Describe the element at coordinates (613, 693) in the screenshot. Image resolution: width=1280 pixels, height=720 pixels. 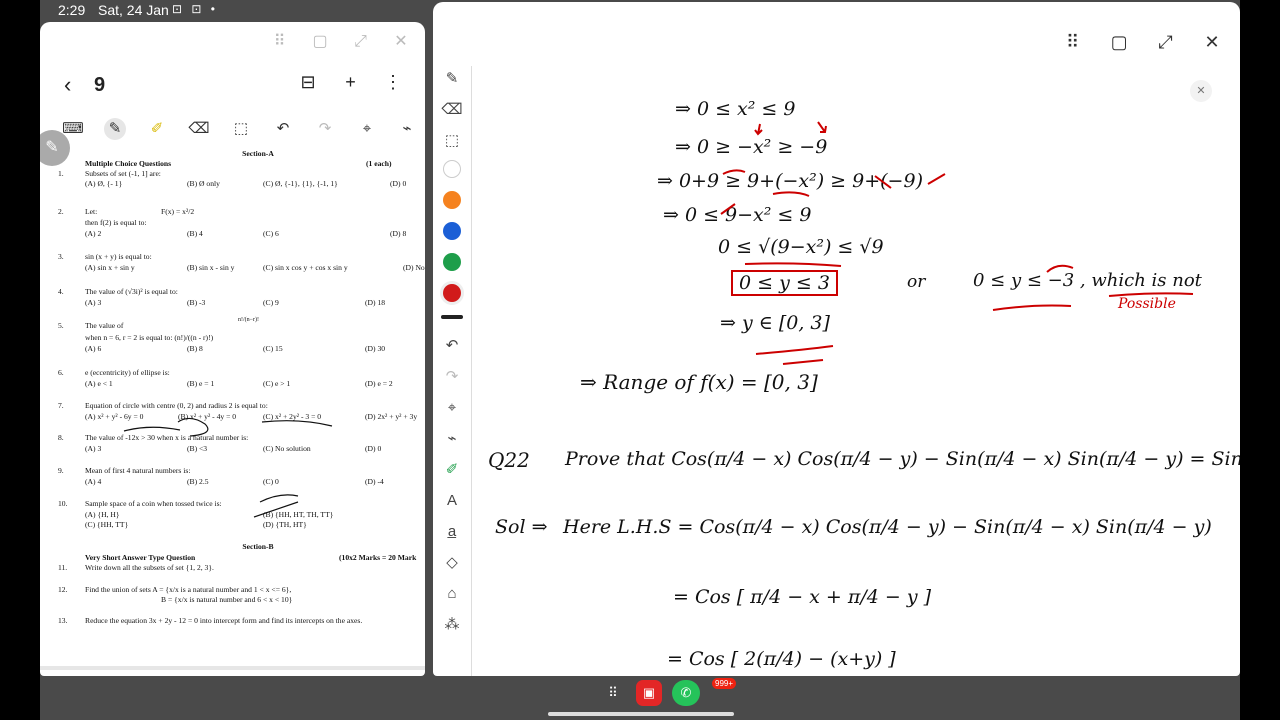
I see `app-drawer-icon: ⠿` at that location.